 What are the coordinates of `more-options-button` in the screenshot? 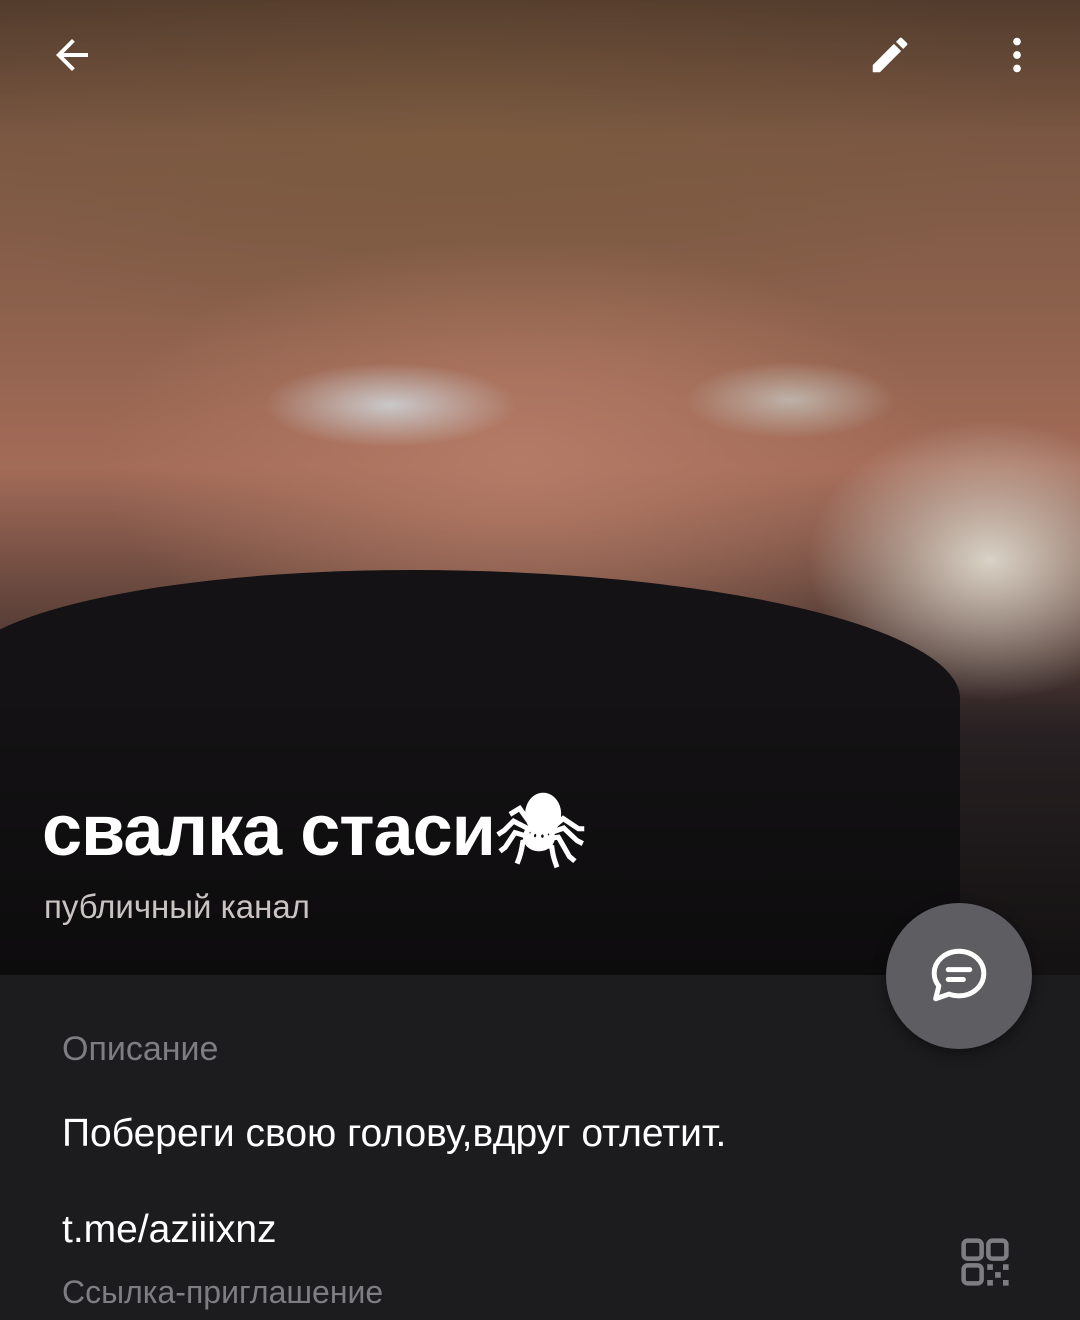 It's located at (1017, 55).